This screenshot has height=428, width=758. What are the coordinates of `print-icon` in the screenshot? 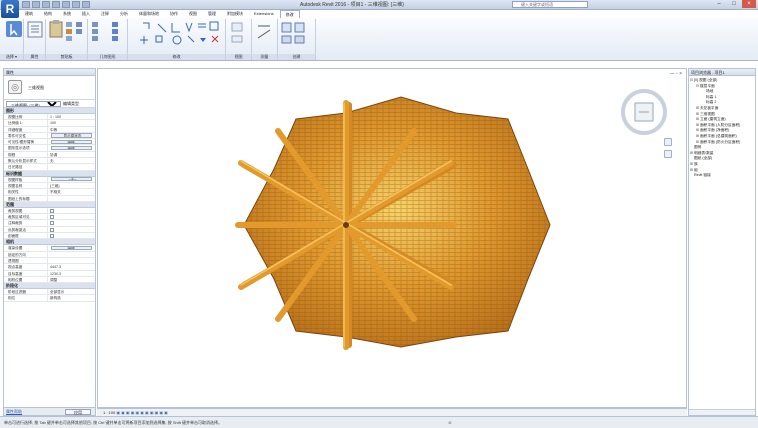 It's located at (66, 4).